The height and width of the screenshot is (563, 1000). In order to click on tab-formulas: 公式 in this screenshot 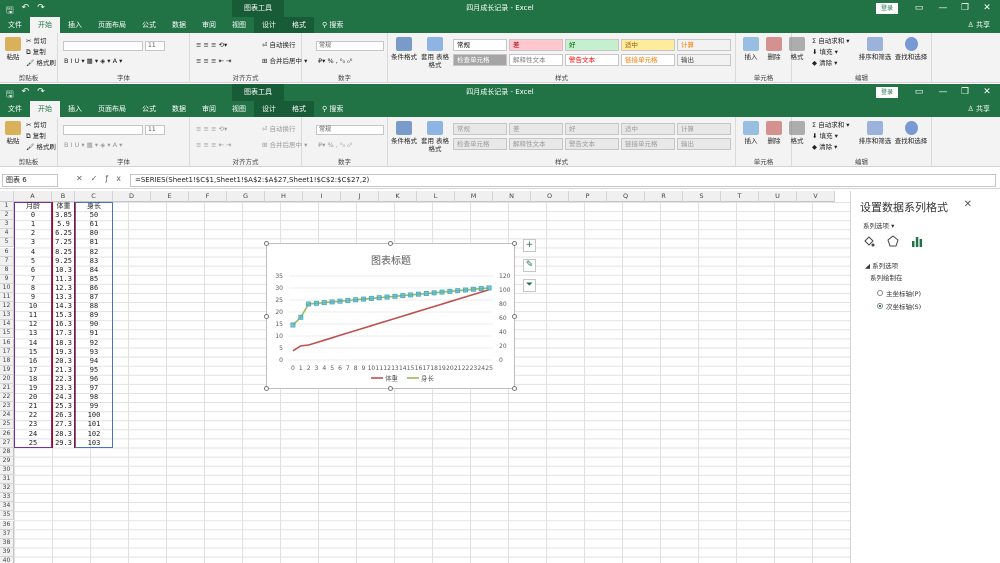, I will do `click(149, 109)`.